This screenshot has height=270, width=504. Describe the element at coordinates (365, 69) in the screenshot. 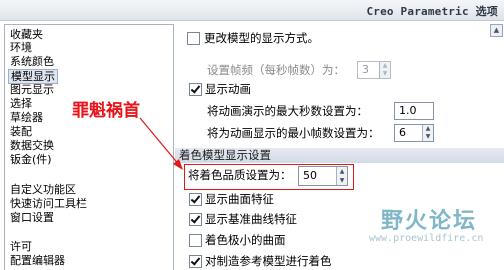

I see `frame-rate-value: 3` at that location.